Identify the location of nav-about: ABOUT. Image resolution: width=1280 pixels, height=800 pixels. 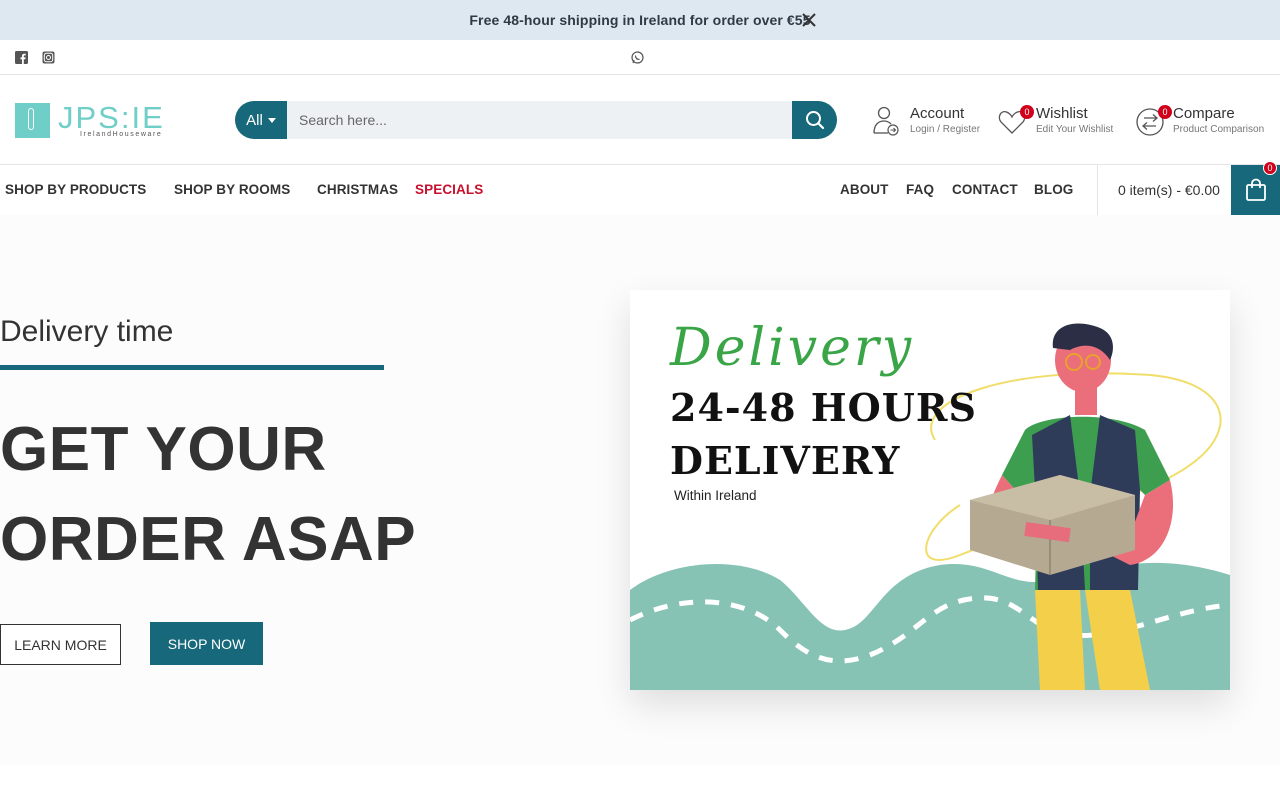
(864, 189).